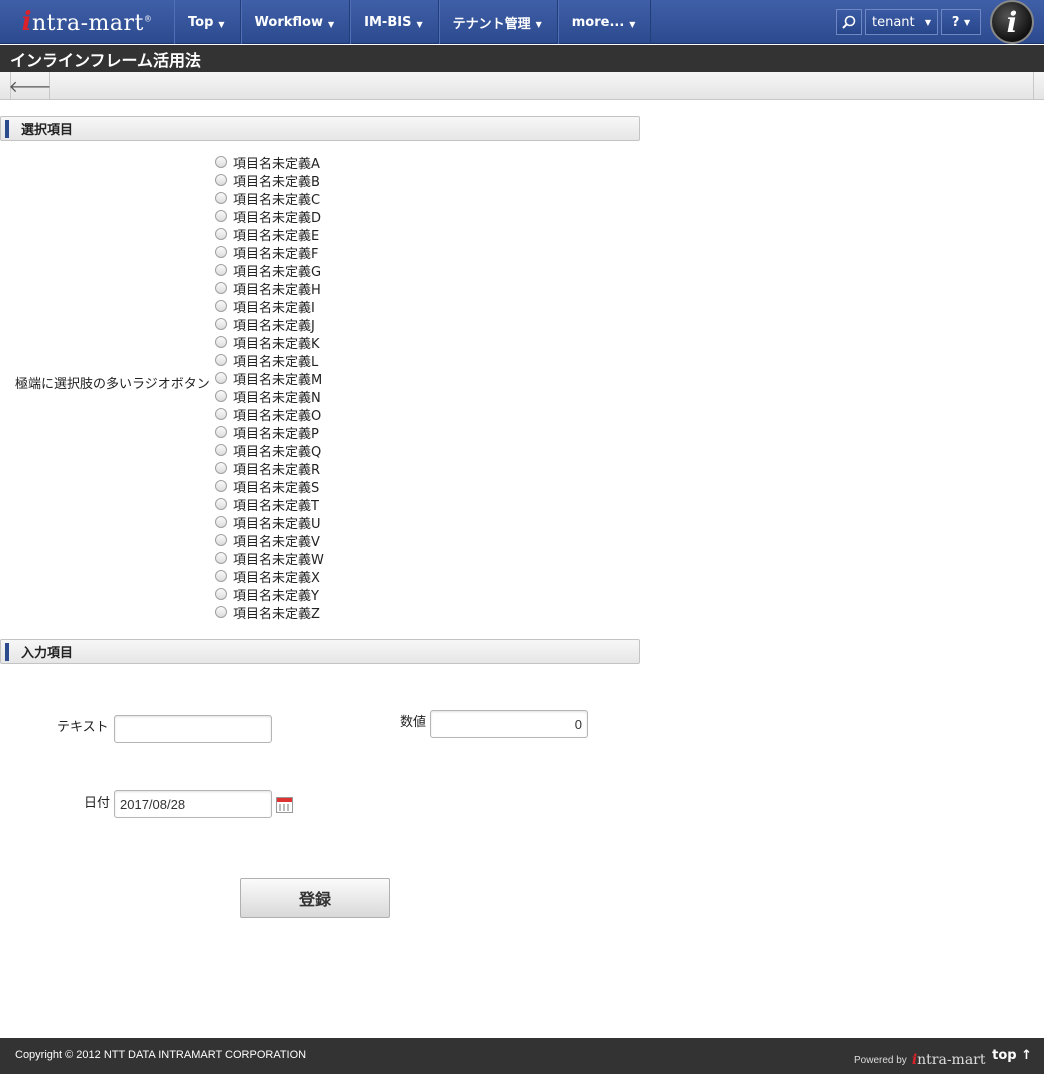  I want to click on radio-option: 項目名未定義J, so click(269, 324).